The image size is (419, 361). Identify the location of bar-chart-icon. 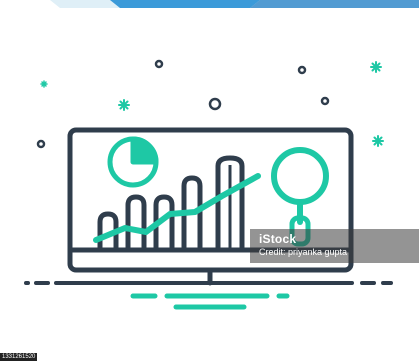
(171, 201).